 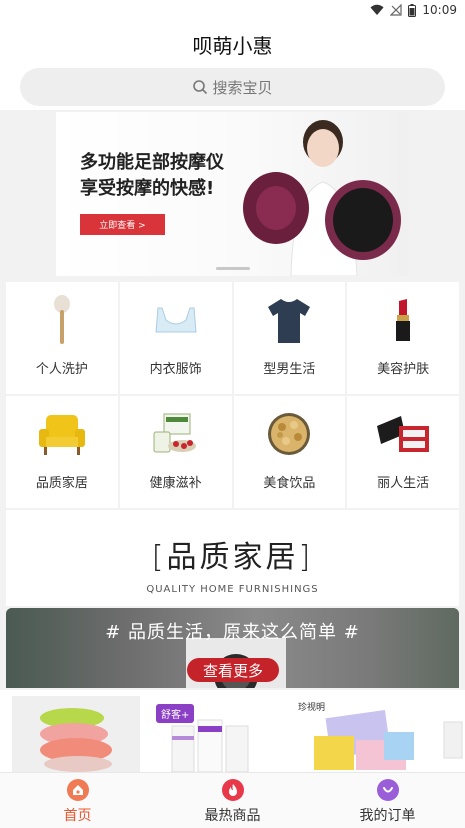 I want to click on category-item: 美容护肤, so click(x=403, y=338).